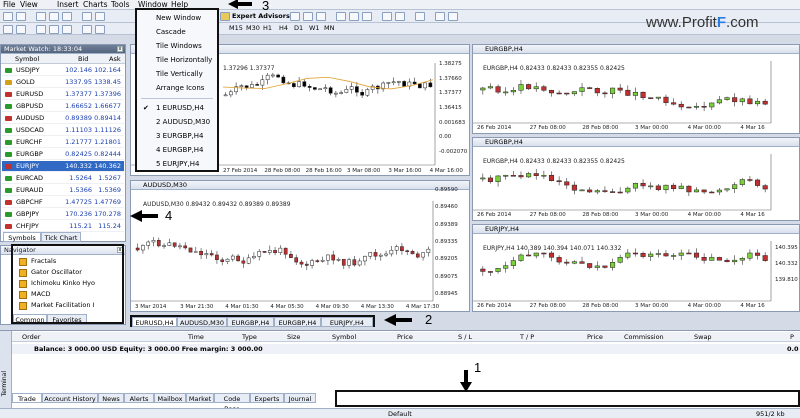 The image size is (800, 418). Describe the element at coordinates (169, 215) in the screenshot. I see `annotation-4: 4` at that location.